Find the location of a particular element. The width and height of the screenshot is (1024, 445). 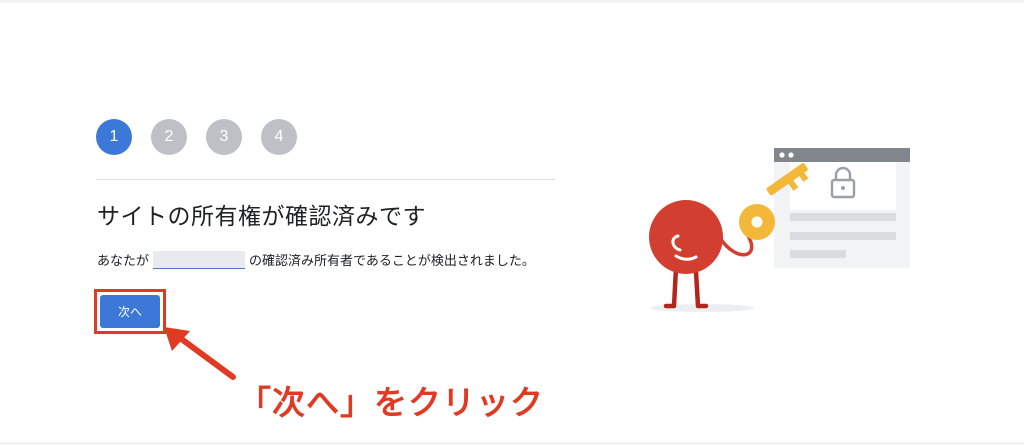

browser-window-graphic is located at coordinates (842, 208).